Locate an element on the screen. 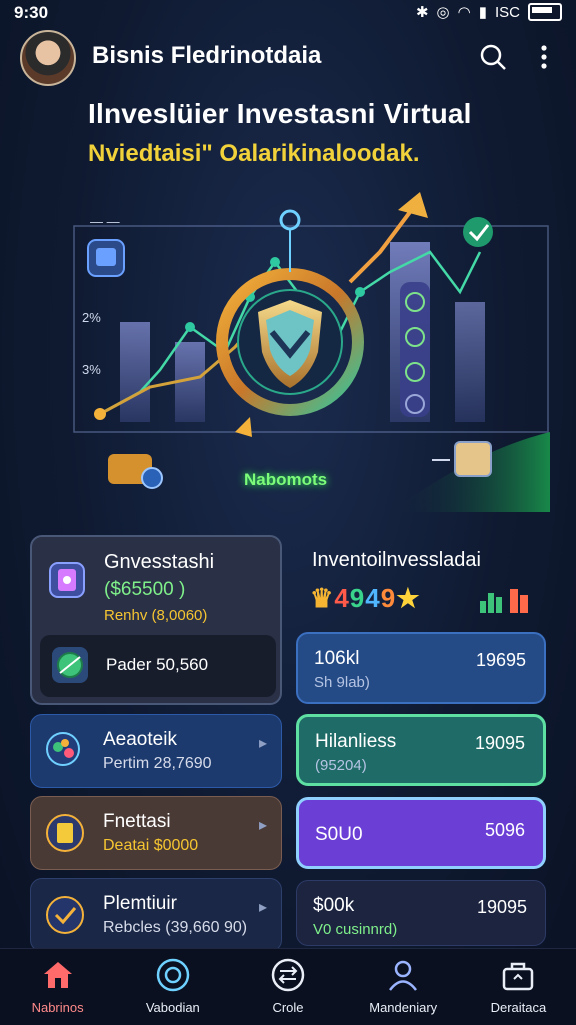 This screenshot has height=1025, width=576. nav-item-profile: Mandeniary is located at coordinates (403, 987).